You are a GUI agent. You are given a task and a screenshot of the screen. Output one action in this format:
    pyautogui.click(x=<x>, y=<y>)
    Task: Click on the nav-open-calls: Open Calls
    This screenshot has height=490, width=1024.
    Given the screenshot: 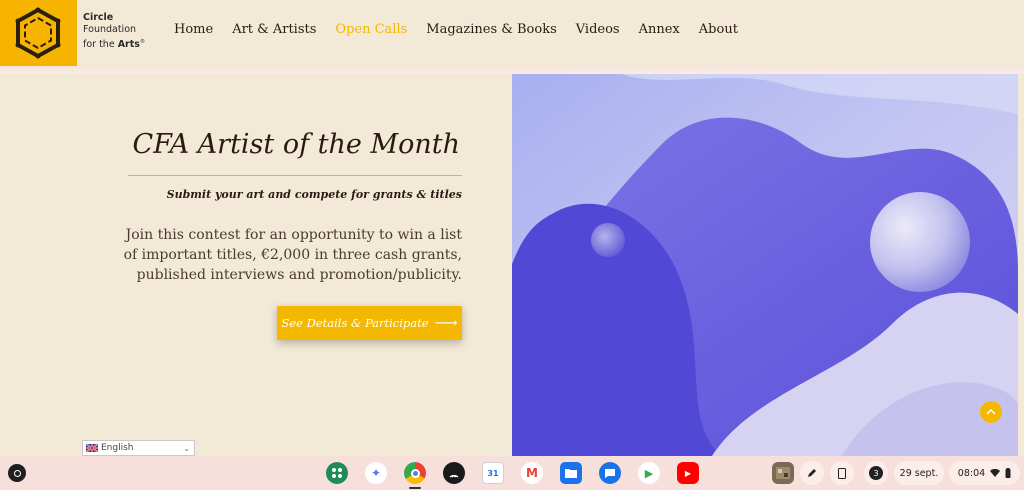 What is the action you would take?
    pyautogui.click(x=371, y=29)
    